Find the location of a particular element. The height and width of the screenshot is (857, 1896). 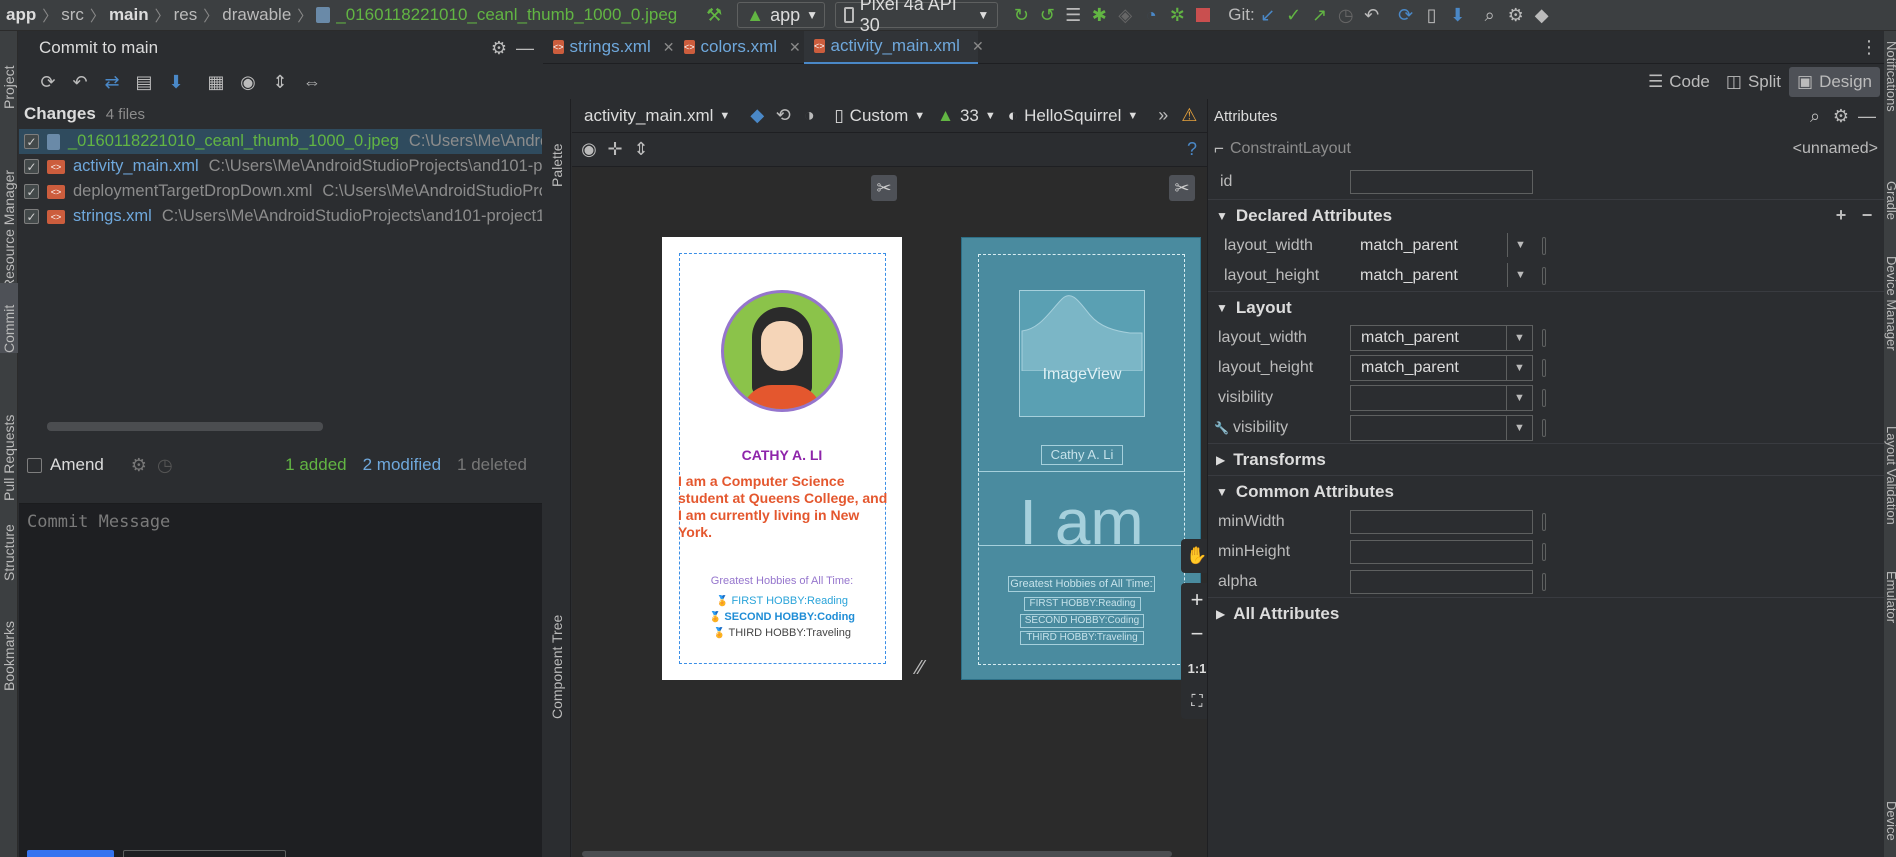

build-hammer-icon: ⚒ is located at coordinates (714, 15).